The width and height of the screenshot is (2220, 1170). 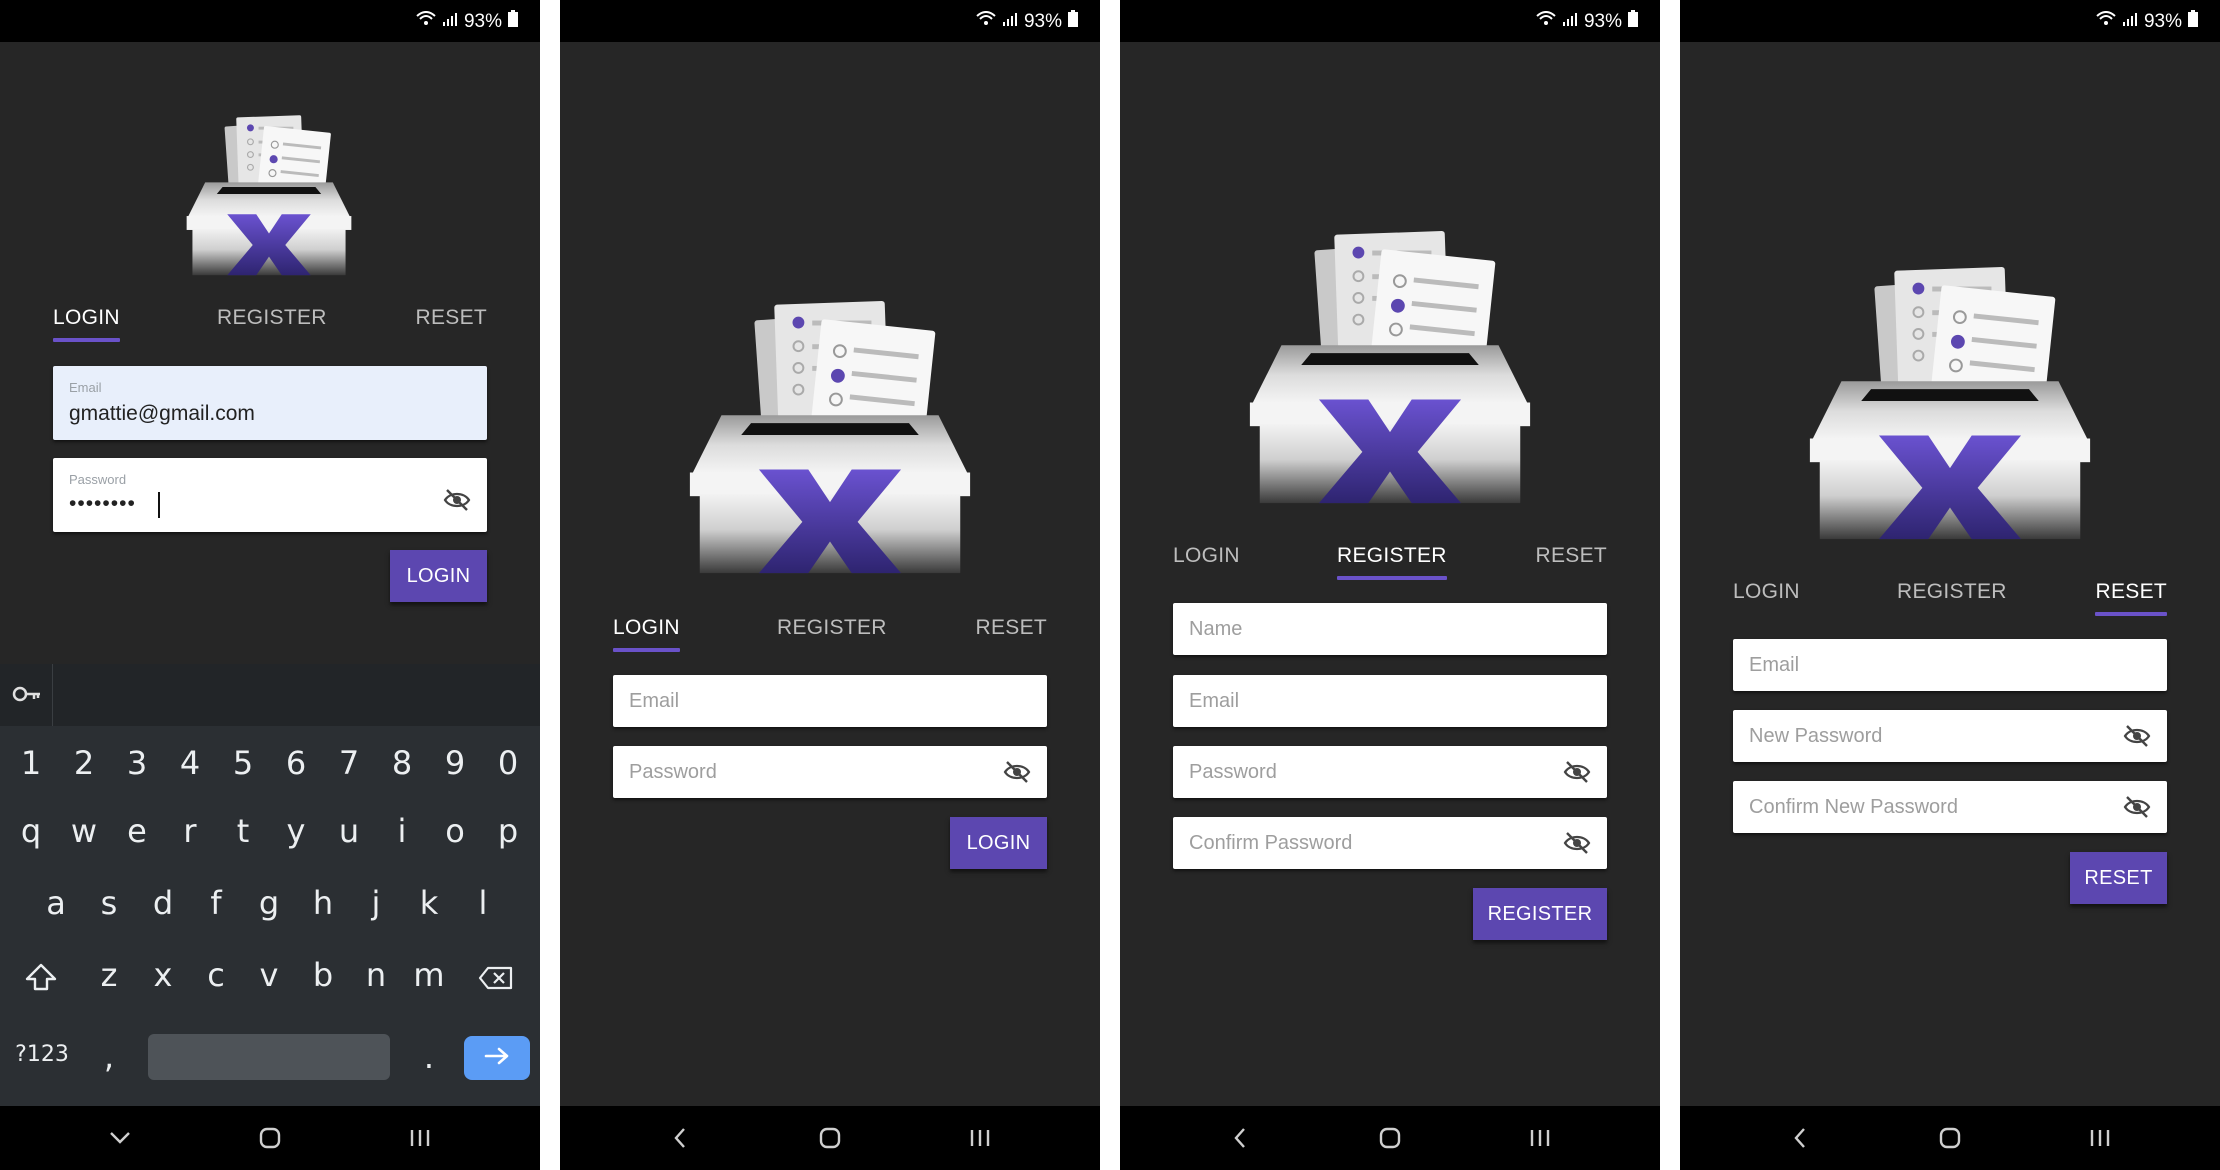 What do you see at coordinates (31, 763) in the screenshot?
I see `key: 1` at bounding box center [31, 763].